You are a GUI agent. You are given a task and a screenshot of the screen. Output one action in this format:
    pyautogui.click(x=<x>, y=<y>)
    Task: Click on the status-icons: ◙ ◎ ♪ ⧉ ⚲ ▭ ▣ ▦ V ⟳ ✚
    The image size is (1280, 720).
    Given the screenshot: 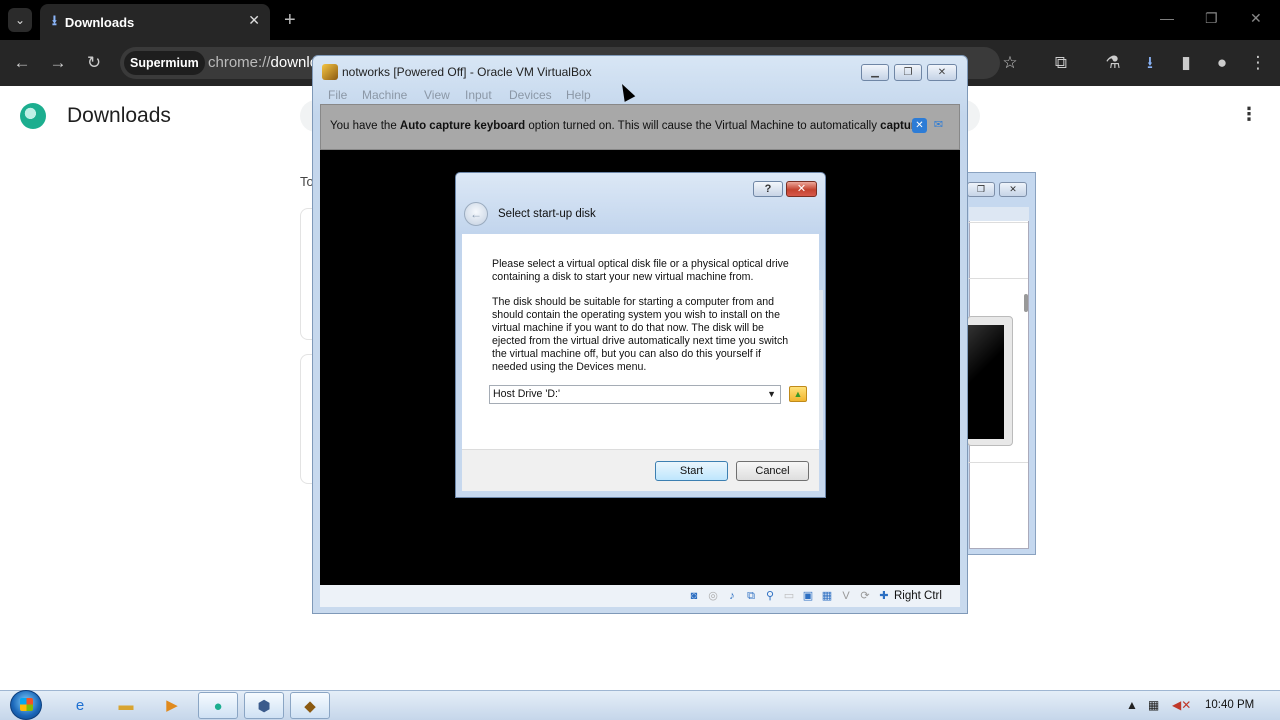 What is the action you would take?
    pyautogui.click(x=789, y=596)
    